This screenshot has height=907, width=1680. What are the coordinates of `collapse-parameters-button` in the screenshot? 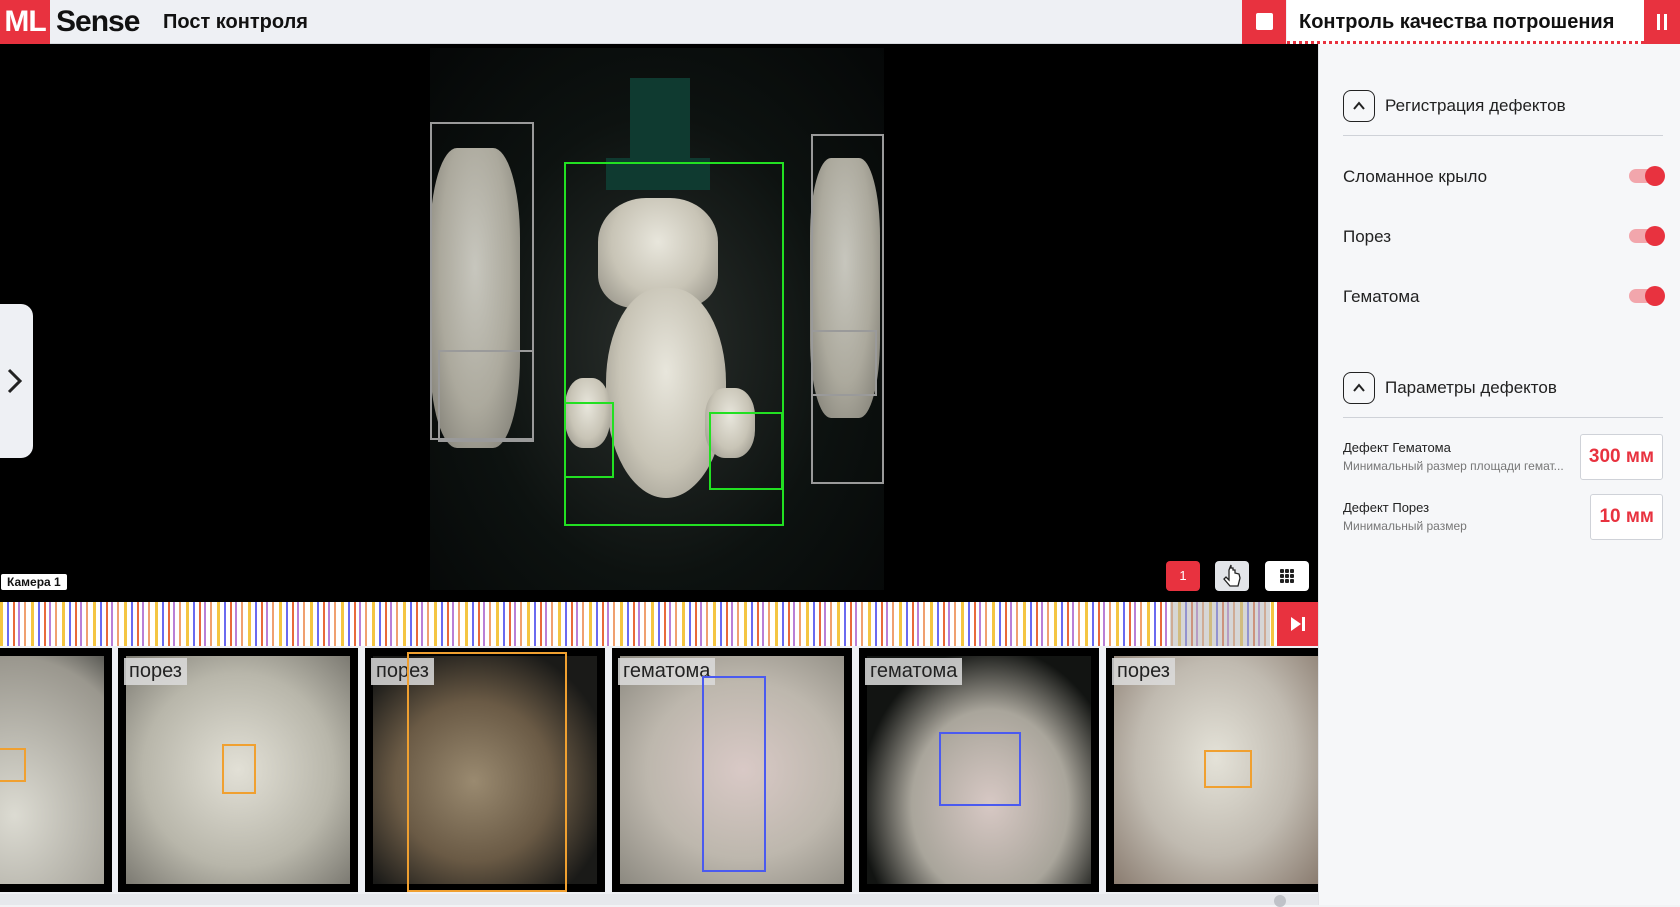 It's located at (1359, 388).